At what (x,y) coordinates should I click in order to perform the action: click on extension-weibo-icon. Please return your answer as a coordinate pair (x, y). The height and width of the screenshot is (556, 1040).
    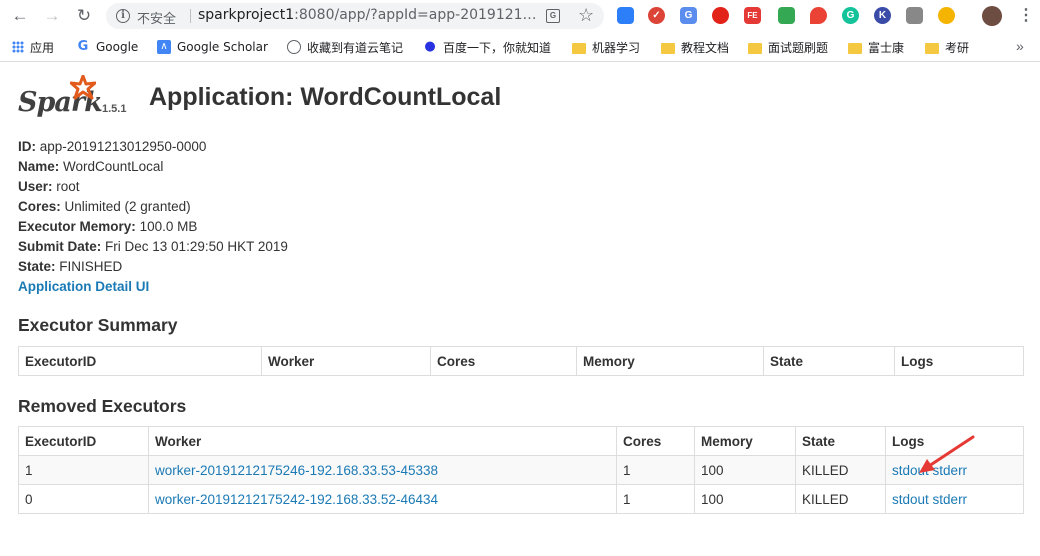
    Looking at the image, I should click on (720, 15).